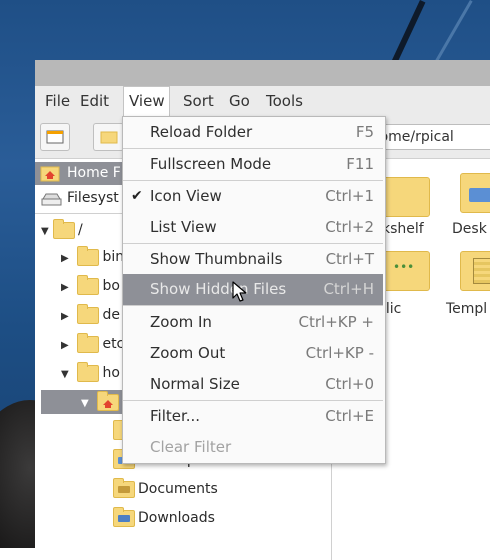  Describe the element at coordinates (94, 101) in the screenshot. I see `menu-edit: Edit` at that location.